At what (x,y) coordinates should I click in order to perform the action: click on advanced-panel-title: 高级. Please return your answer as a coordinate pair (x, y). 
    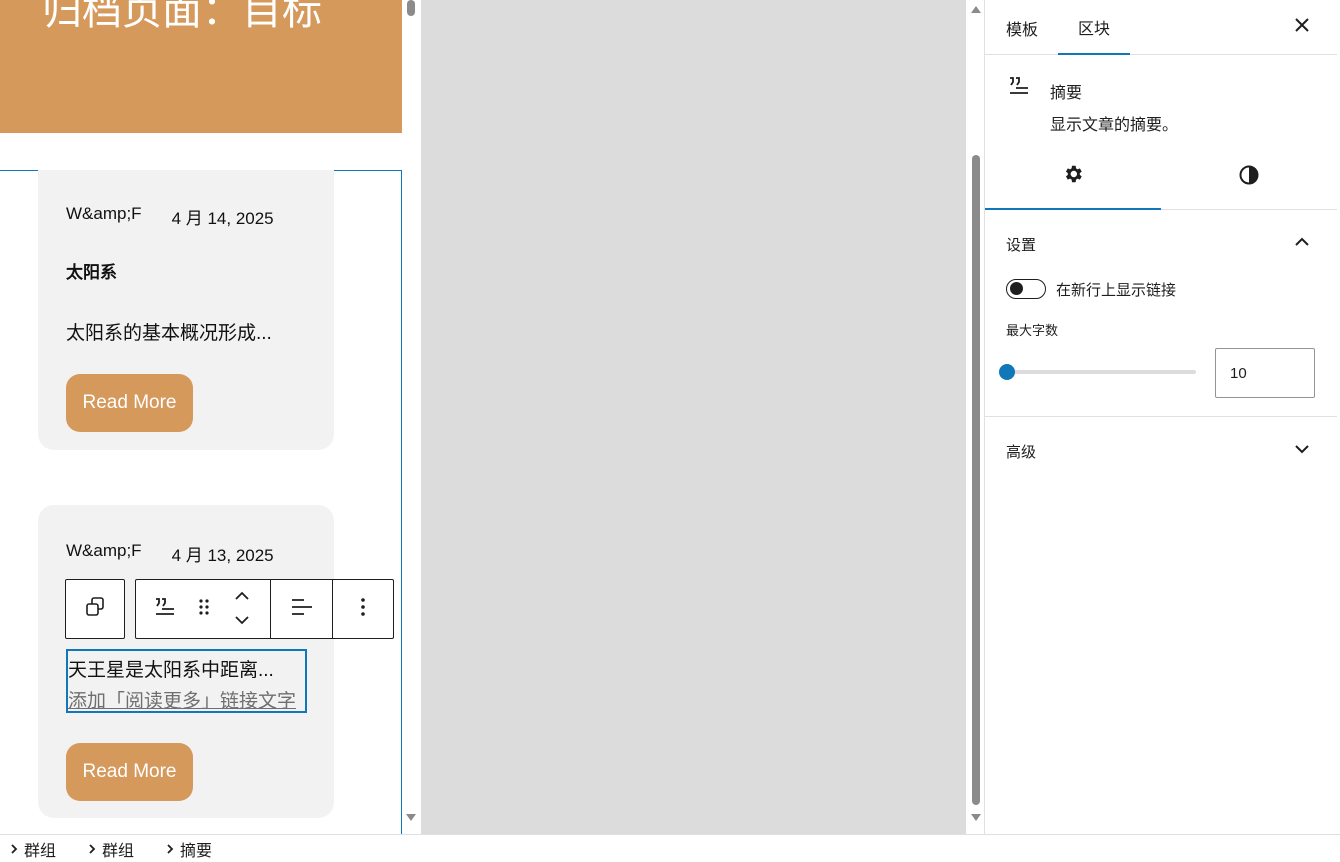
    Looking at the image, I should click on (1021, 452).